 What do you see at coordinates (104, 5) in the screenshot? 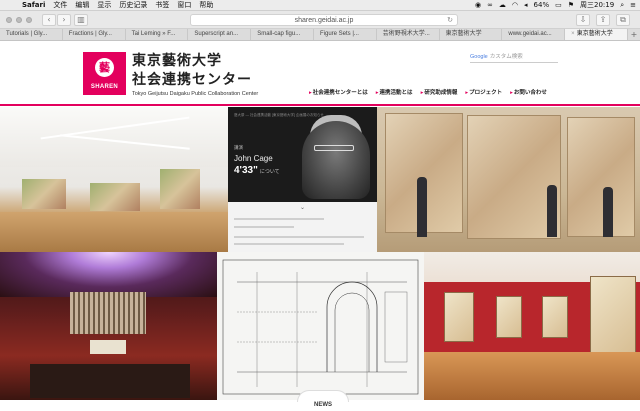
I see `menu-item-view: 显示` at bounding box center [104, 5].